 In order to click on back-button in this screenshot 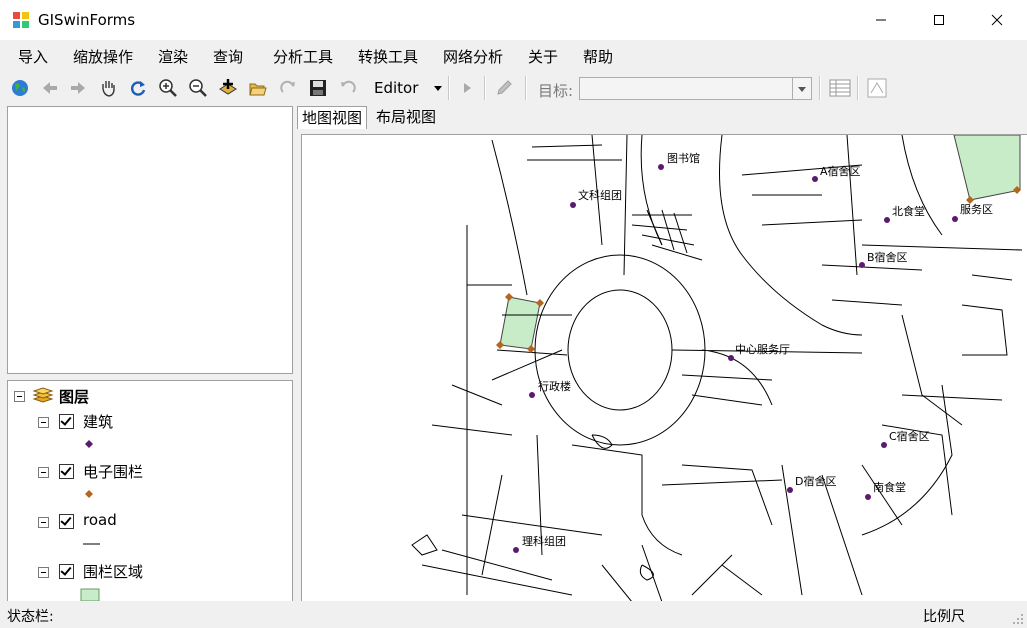, I will do `click(50, 88)`.